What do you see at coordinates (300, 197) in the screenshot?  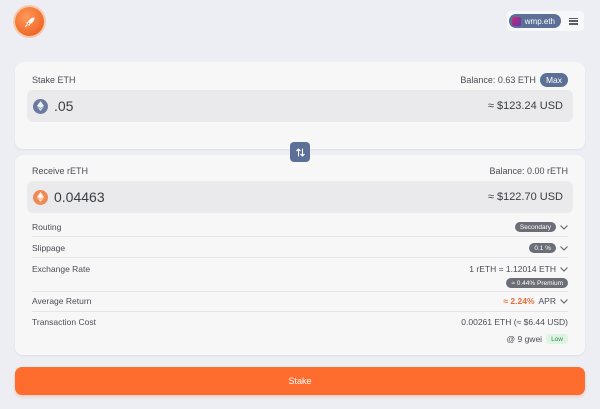 I see `receive-amount-box: ≈ $122.70 USD` at bounding box center [300, 197].